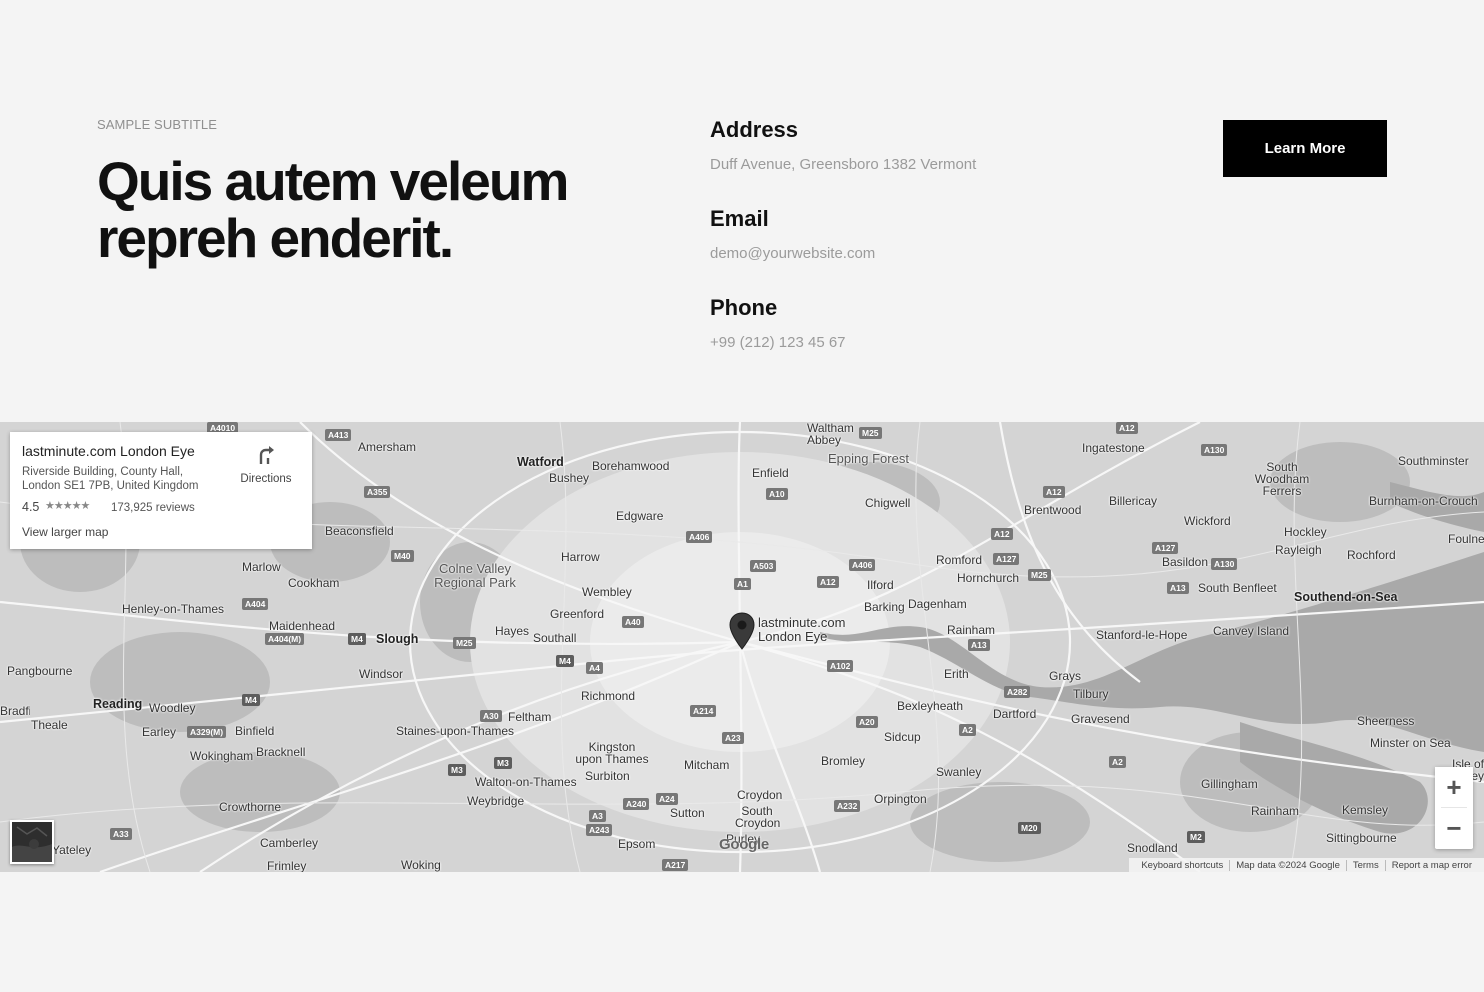 This screenshot has height=992, width=1484. I want to click on road-shield: M25, so click(464, 643).